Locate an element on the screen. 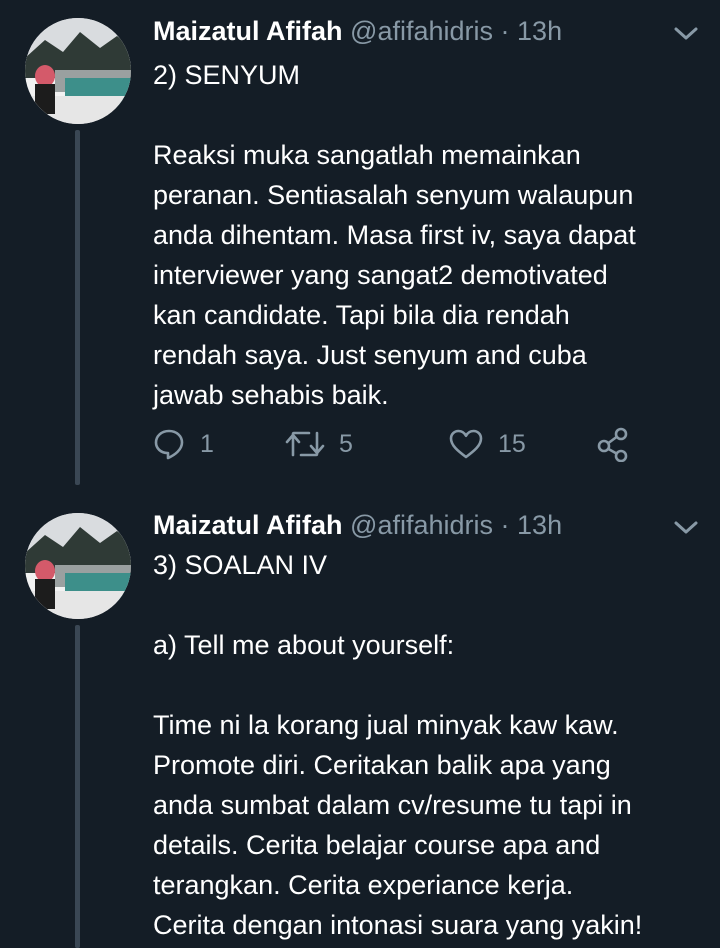 Image resolution: width=720 pixels, height=948 pixels. like-button: 15 is located at coordinates (487, 444).